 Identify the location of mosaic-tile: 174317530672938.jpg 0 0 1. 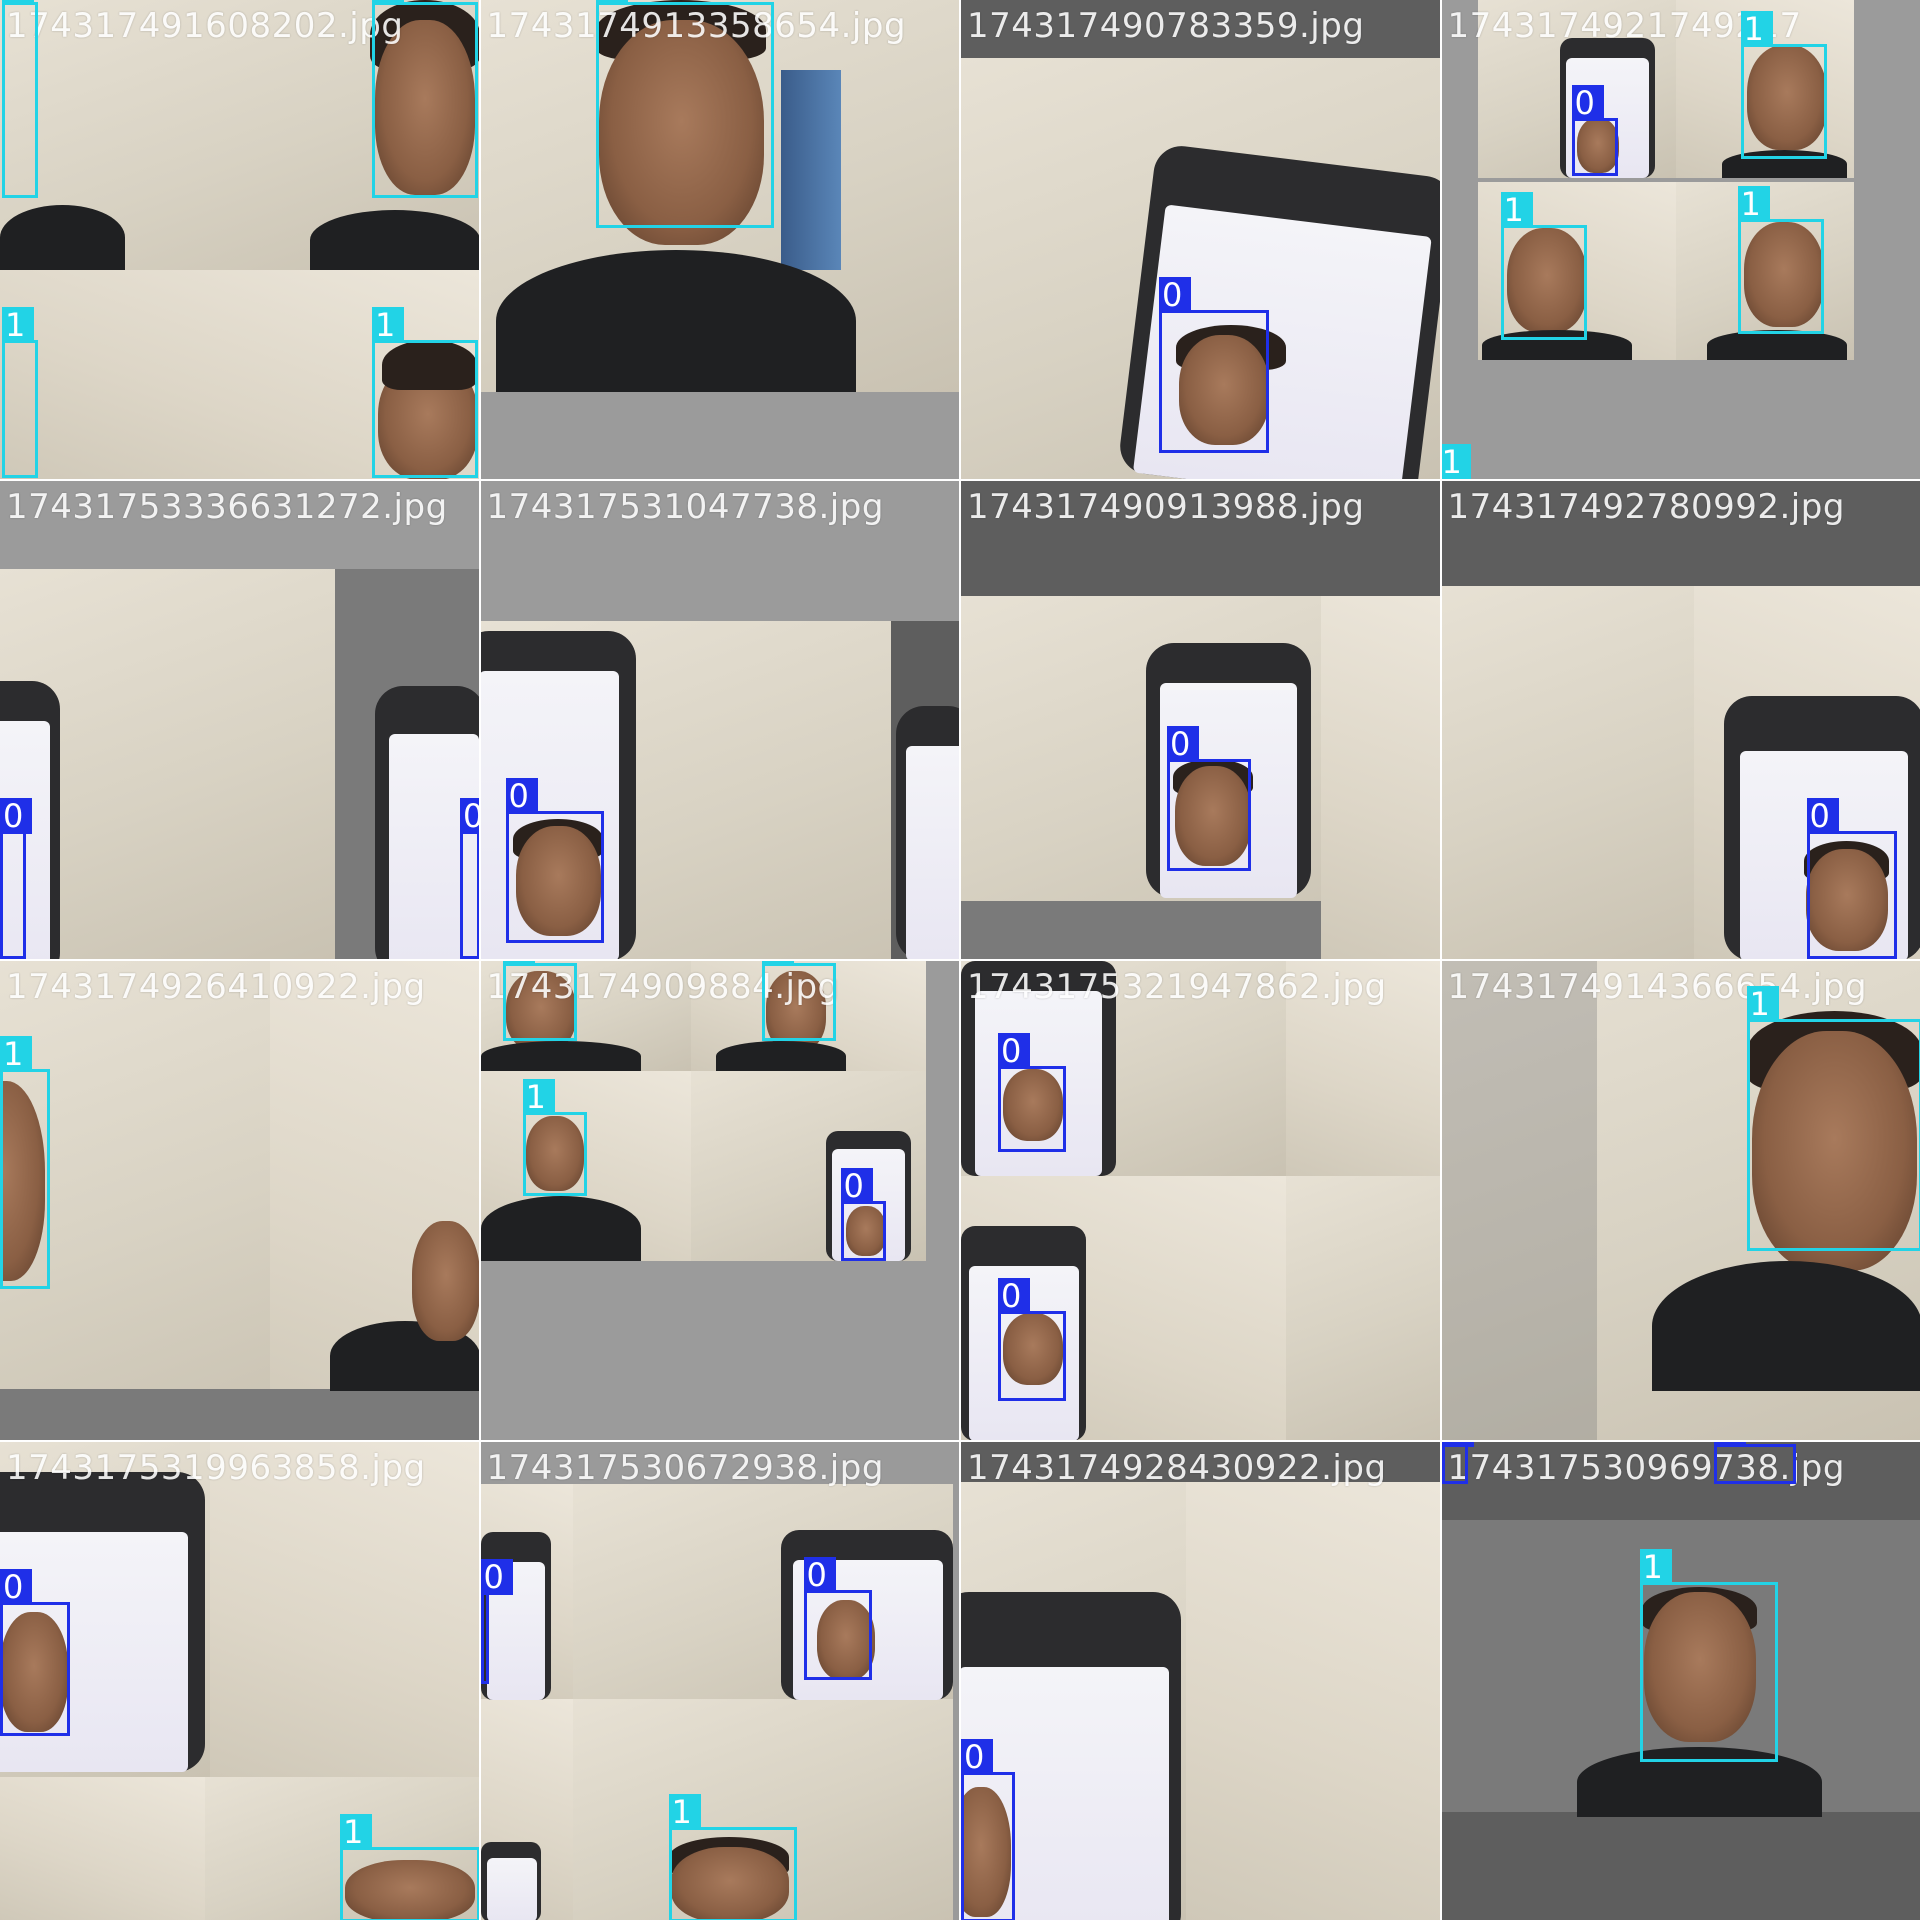
(719, 1680).